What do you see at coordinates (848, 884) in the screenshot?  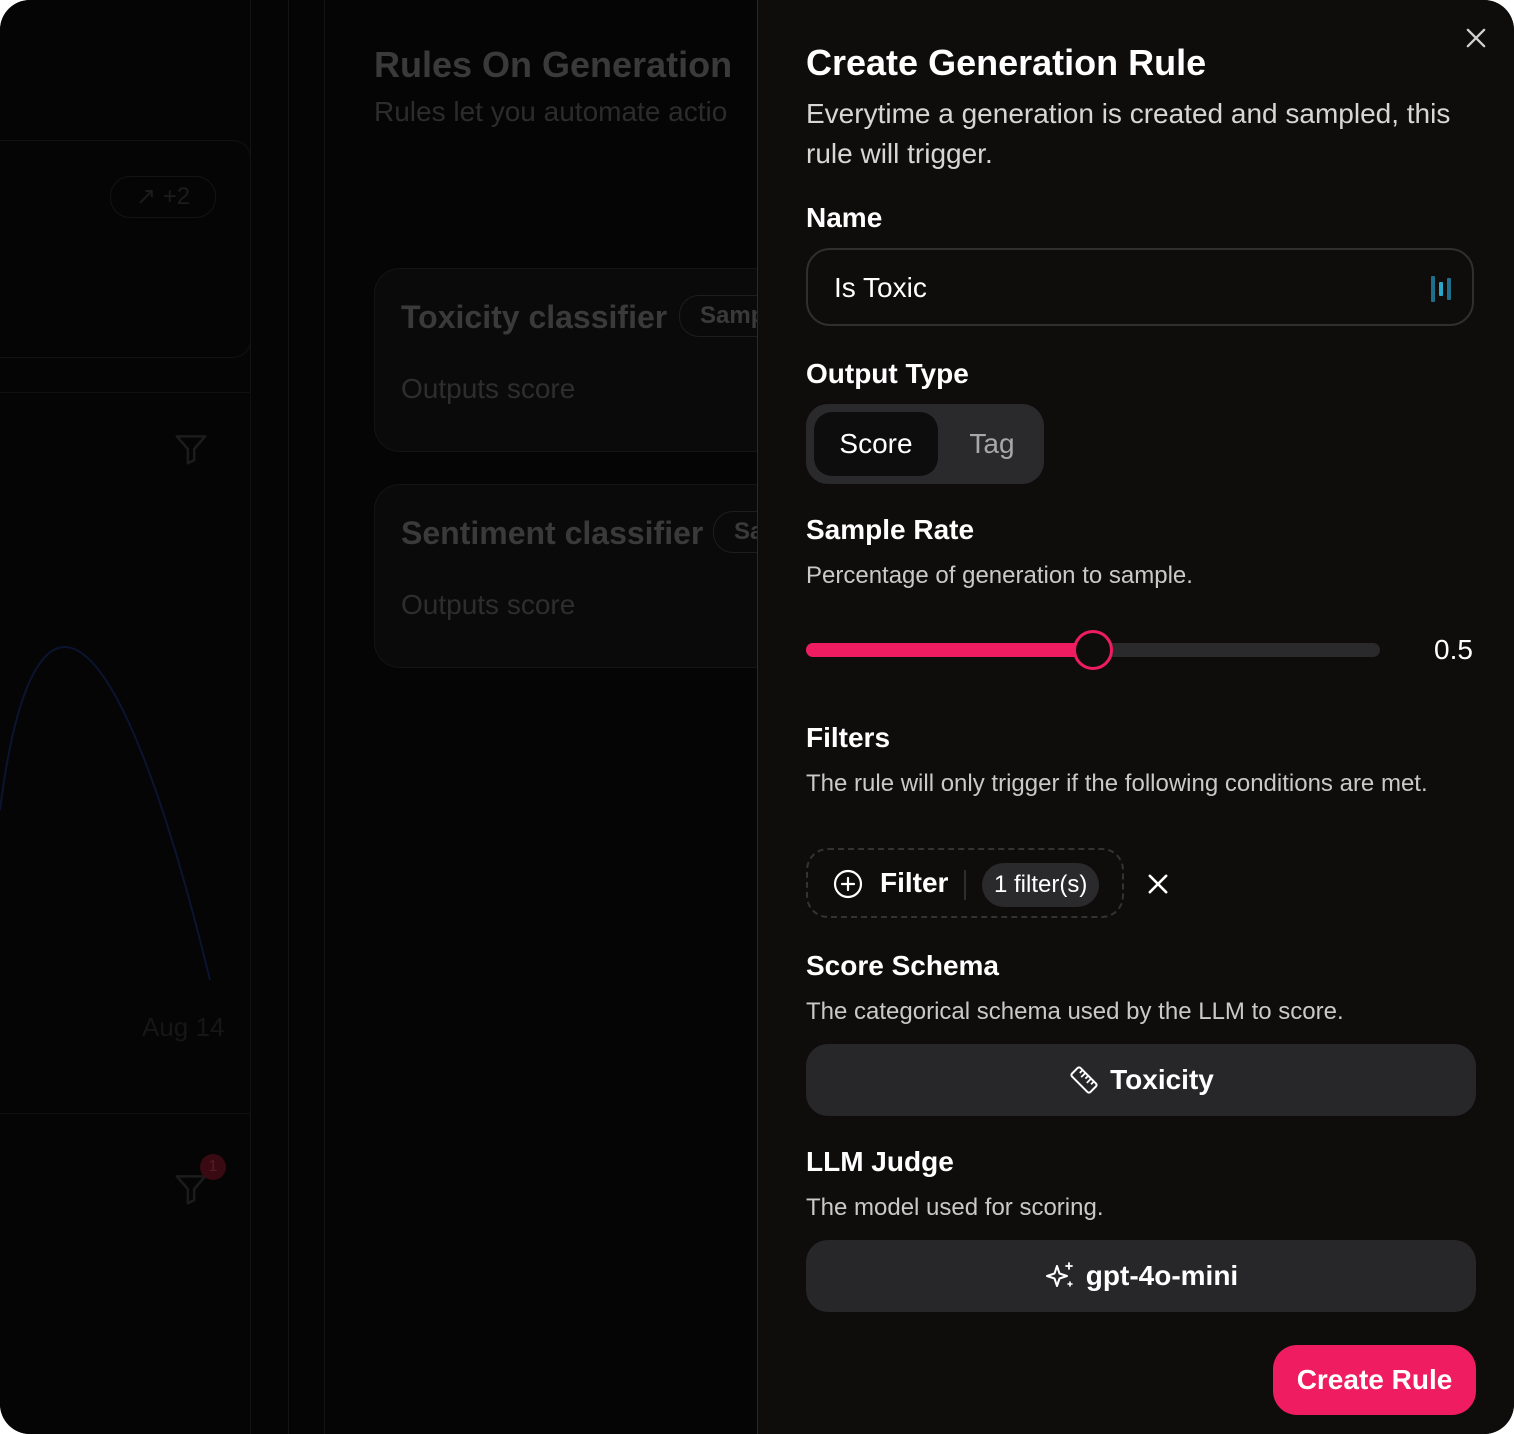 I see `plus-circle-icon` at bounding box center [848, 884].